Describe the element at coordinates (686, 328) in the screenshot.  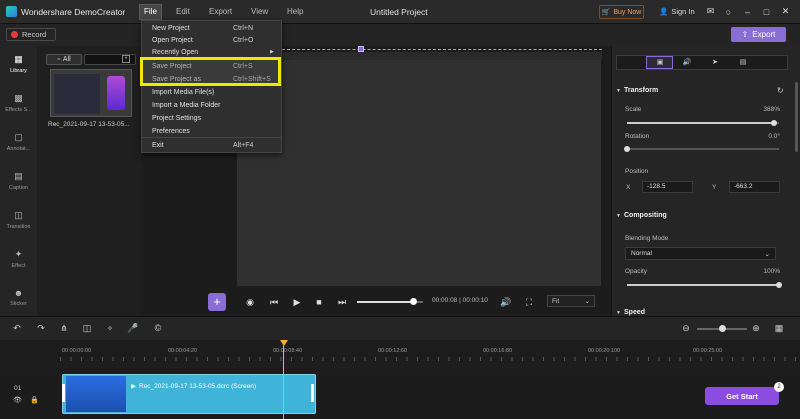
I see `zoom-out-icon: ⊖` at that location.